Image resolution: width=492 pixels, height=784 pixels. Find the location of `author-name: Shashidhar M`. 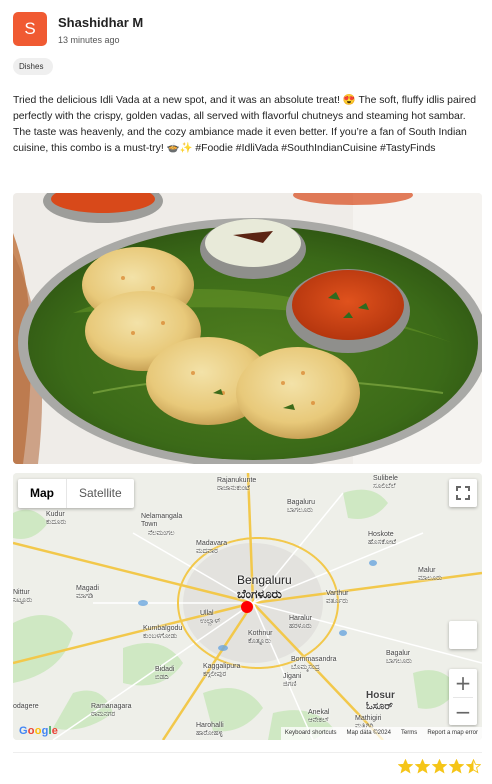

author-name: Shashidhar M is located at coordinates (100, 22).